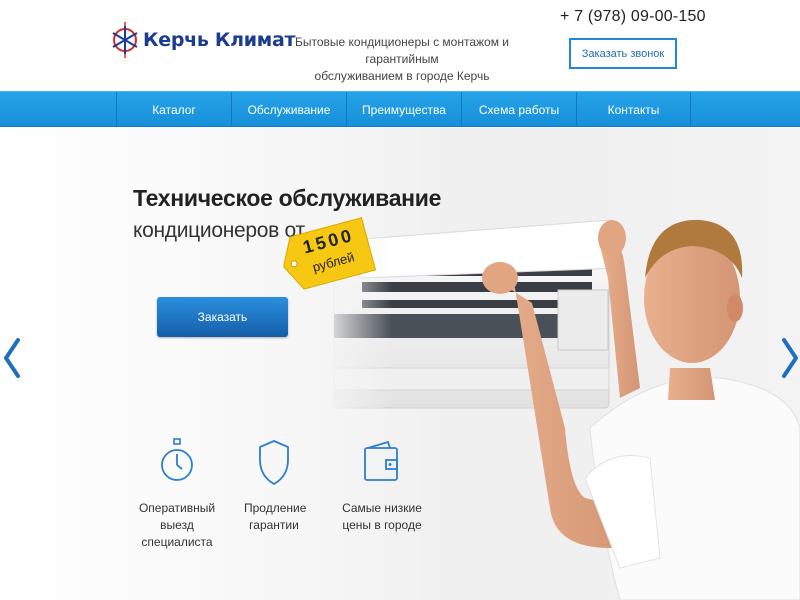 This screenshot has width=800, height=600. What do you see at coordinates (274, 525) in the screenshot?
I see `feature-warranty-line-2: гарантии` at bounding box center [274, 525].